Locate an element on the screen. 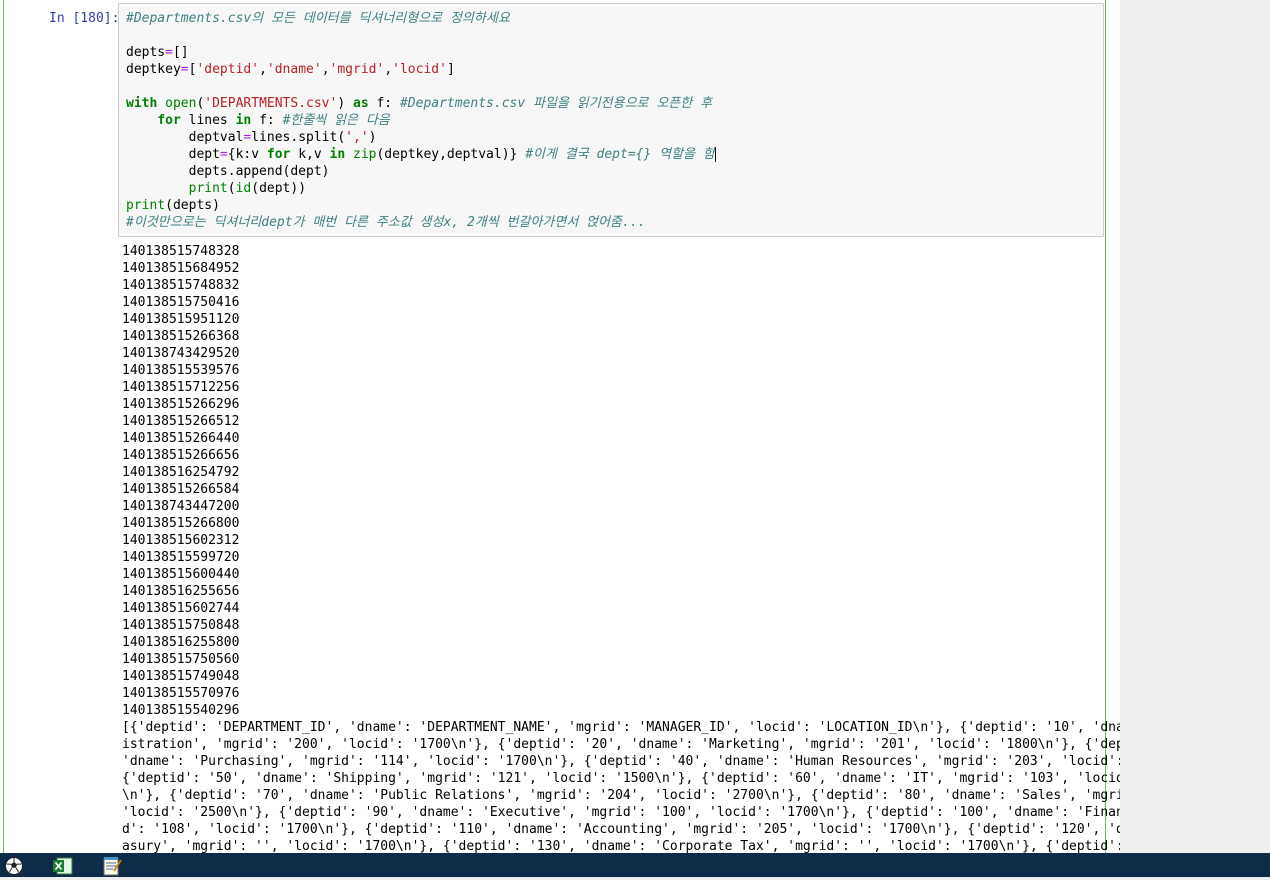  output-id-line: 140138515266440 is located at coordinates (181, 438).